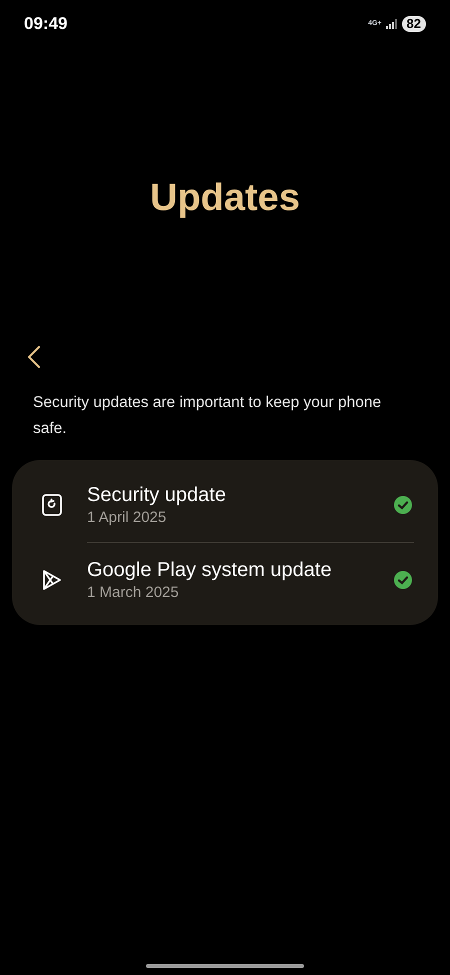  What do you see at coordinates (46, 24) in the screenshot?
I see `status-time: 09:49` at bounding box center [46, 24].